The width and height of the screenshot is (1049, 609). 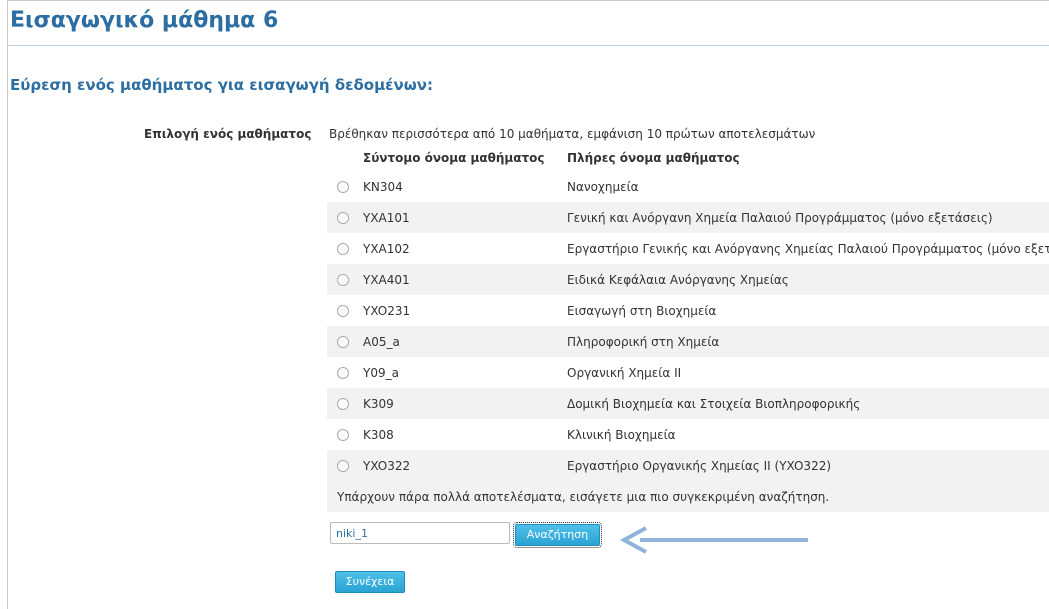 I want to click on course-code: YXA401, so click(x=386, y=280).